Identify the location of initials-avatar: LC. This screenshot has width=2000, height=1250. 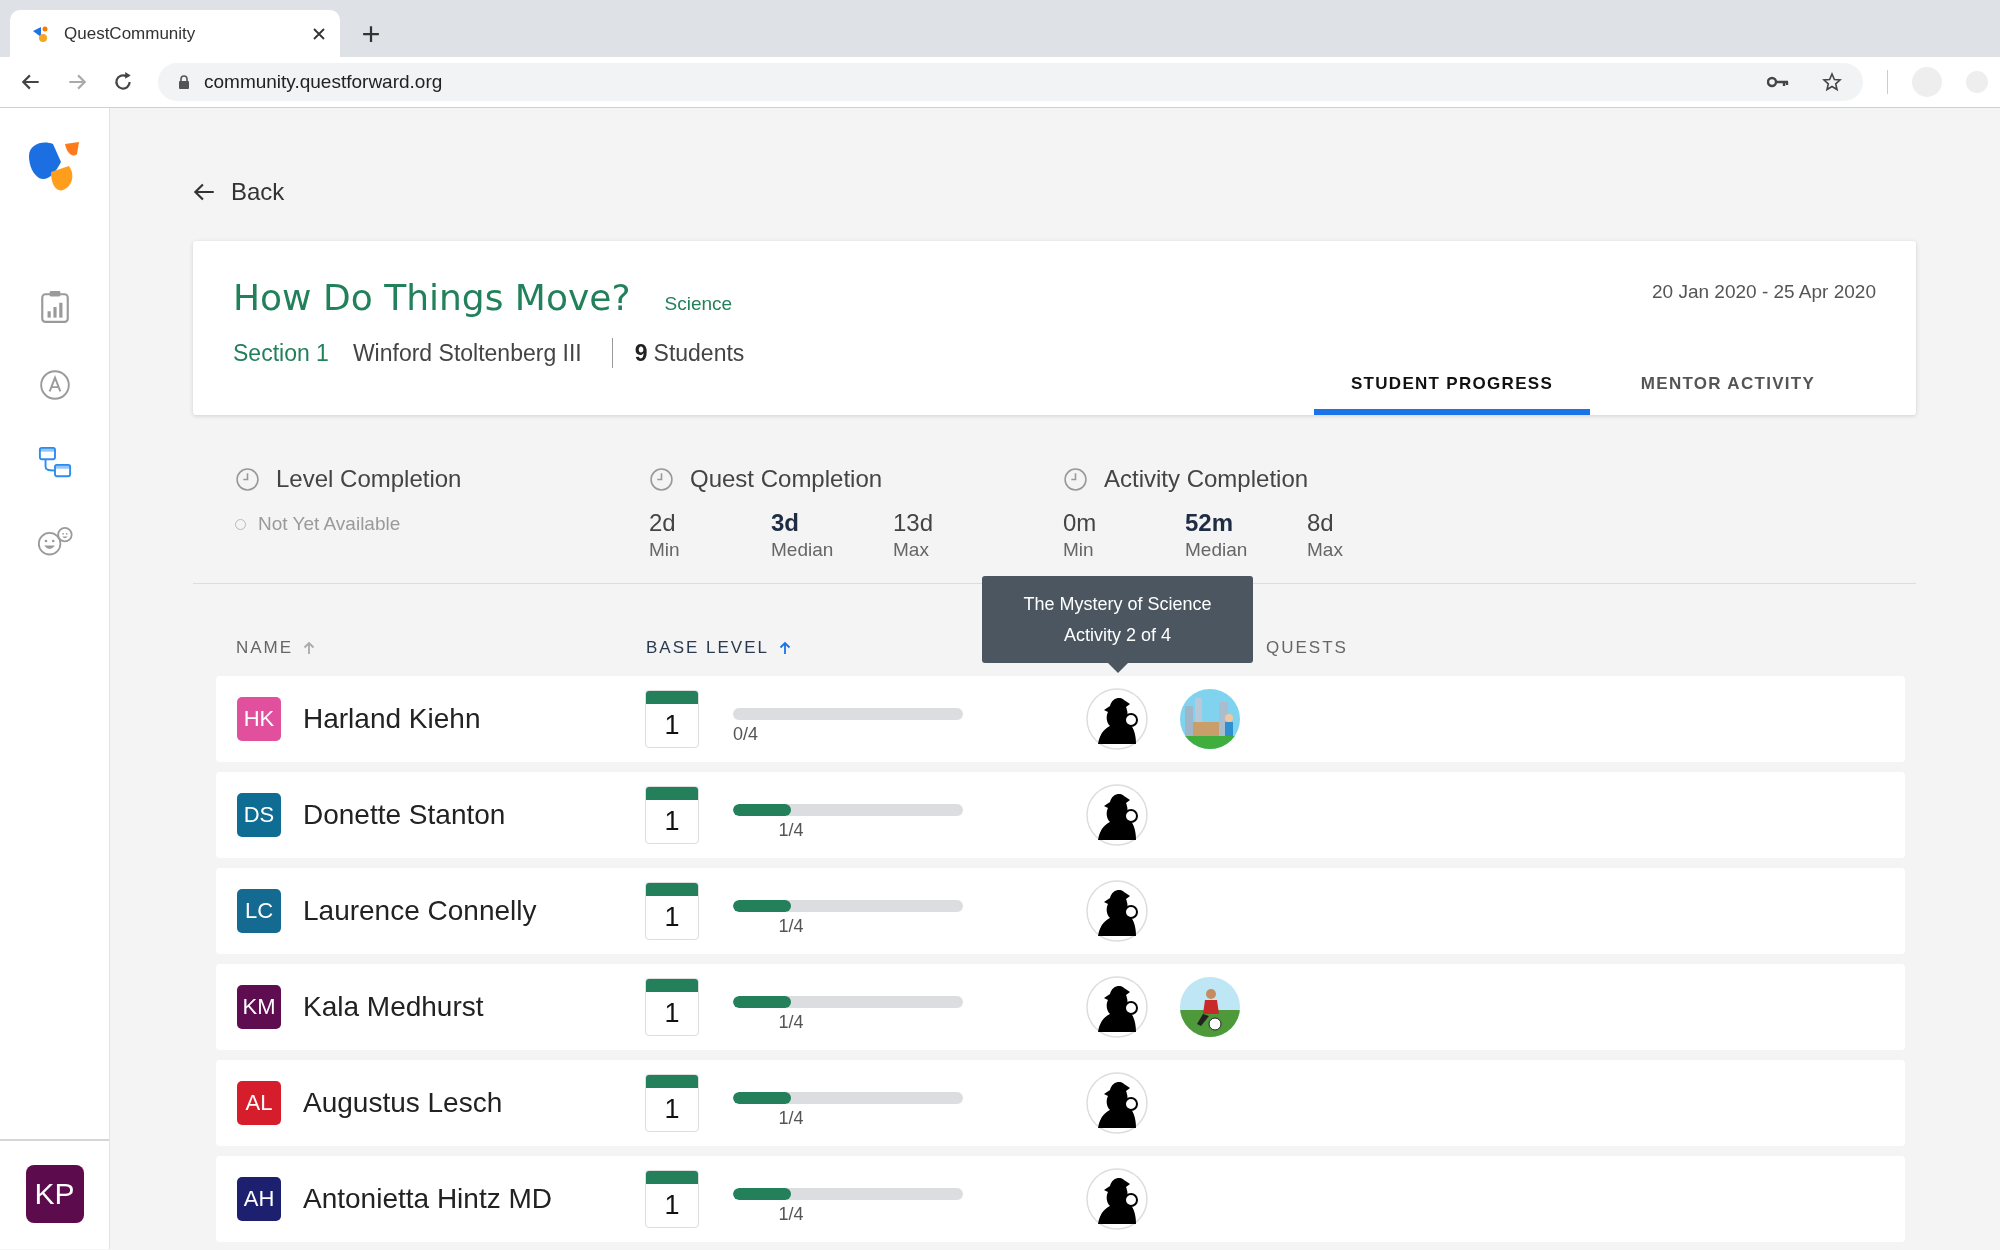
(259, 911).